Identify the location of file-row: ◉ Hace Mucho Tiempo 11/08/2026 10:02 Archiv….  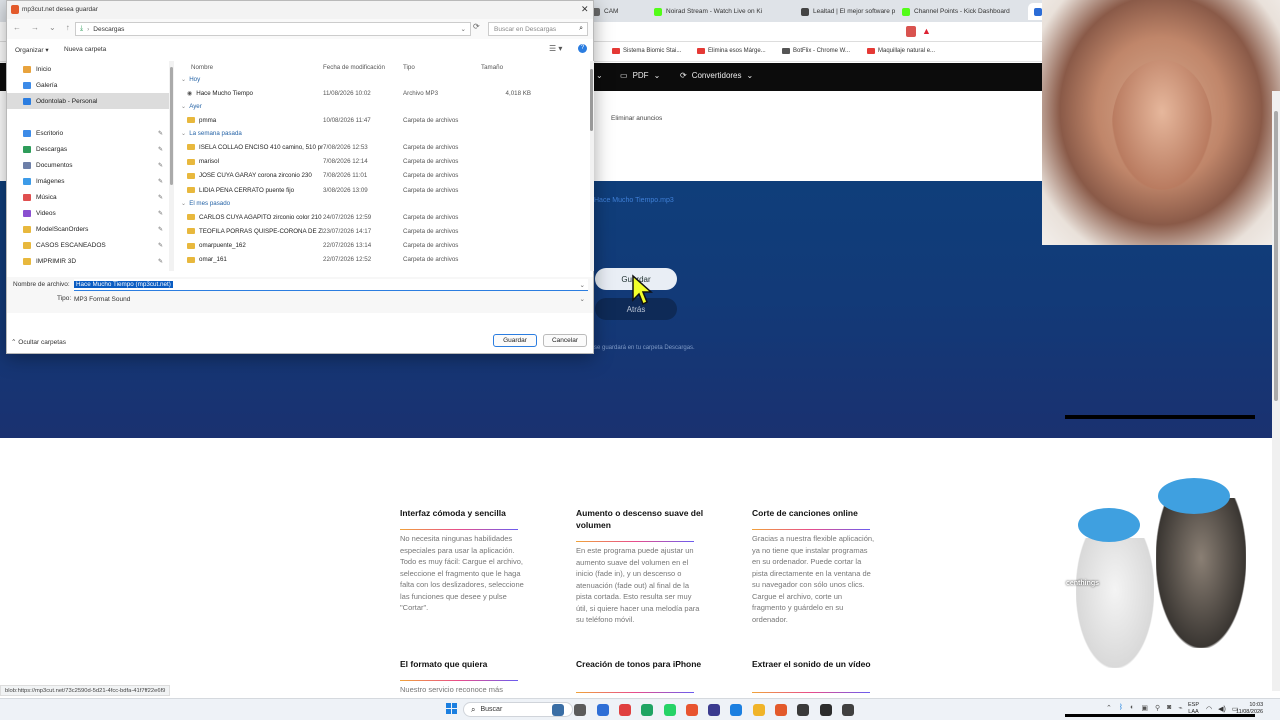
(382, 93).